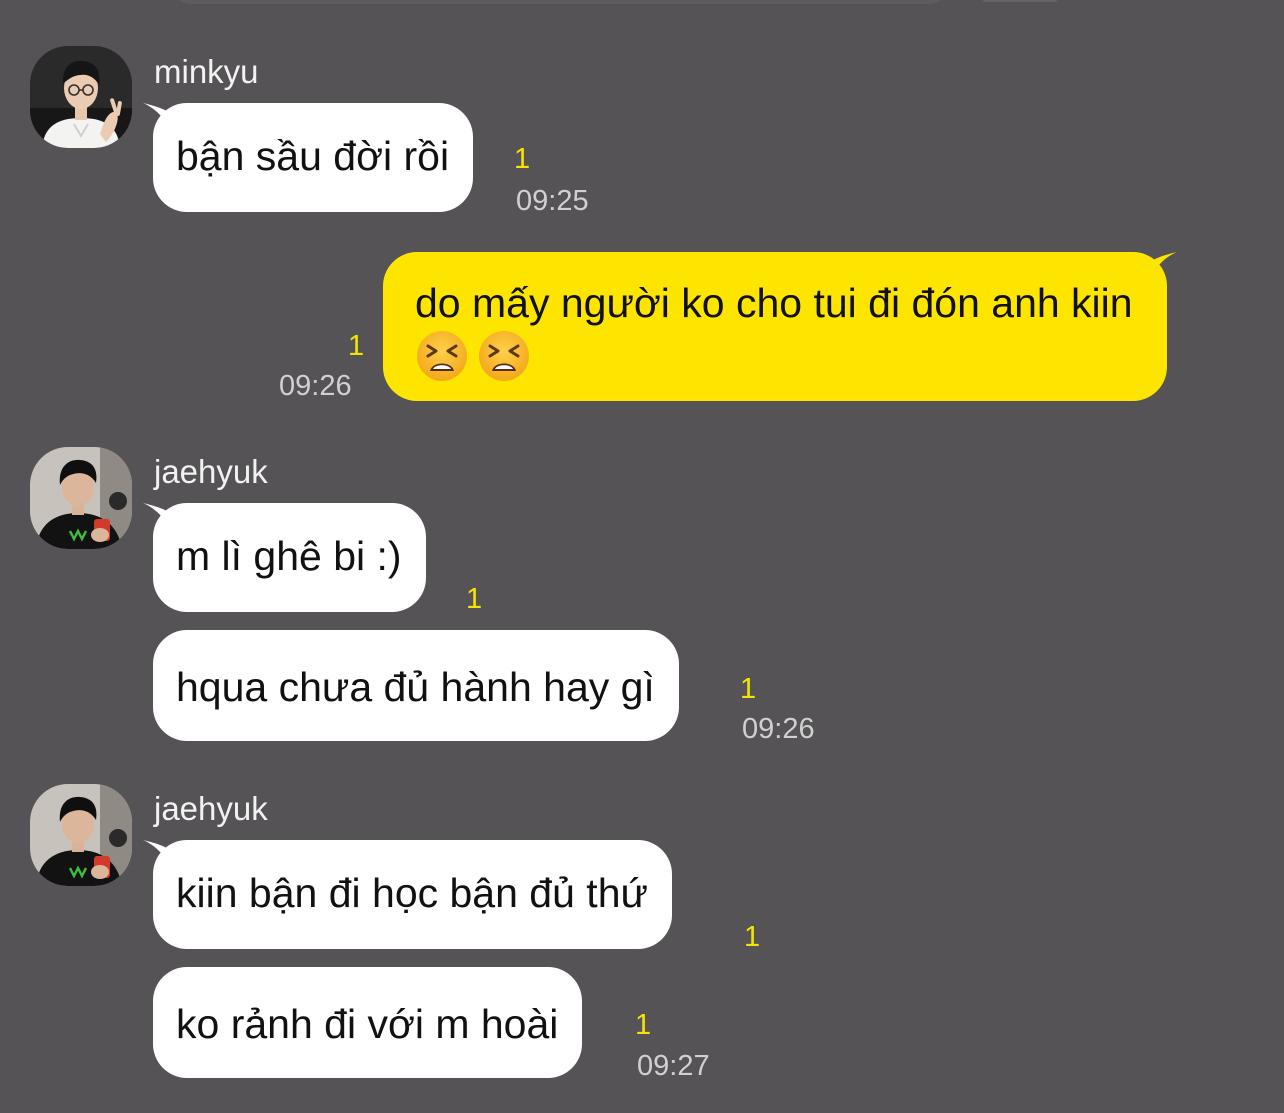 The width and height of the screenshot is (1284, 1113). Describe the element at coordinates (412, 893) in the screenshot. I see `message-text: kiin bận đi học bận đủ thứ` at that location.